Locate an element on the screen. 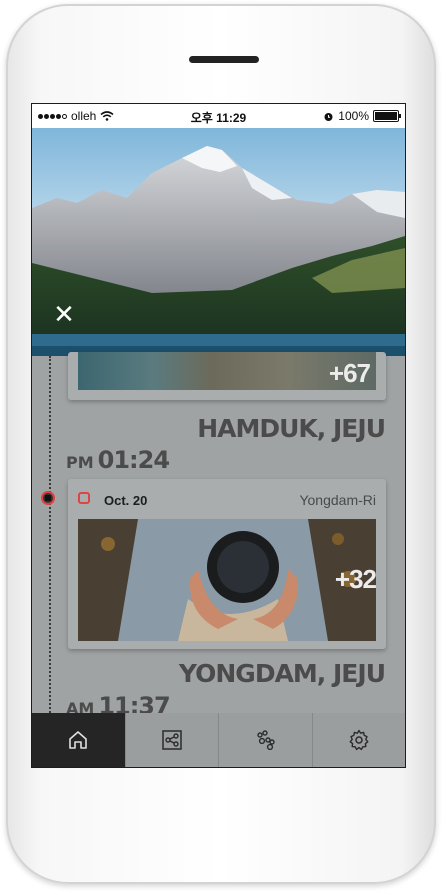 Image resolution: width=447 pixels, height=895 pixels. close-button: ✕ is located at coordinates (64, 314).